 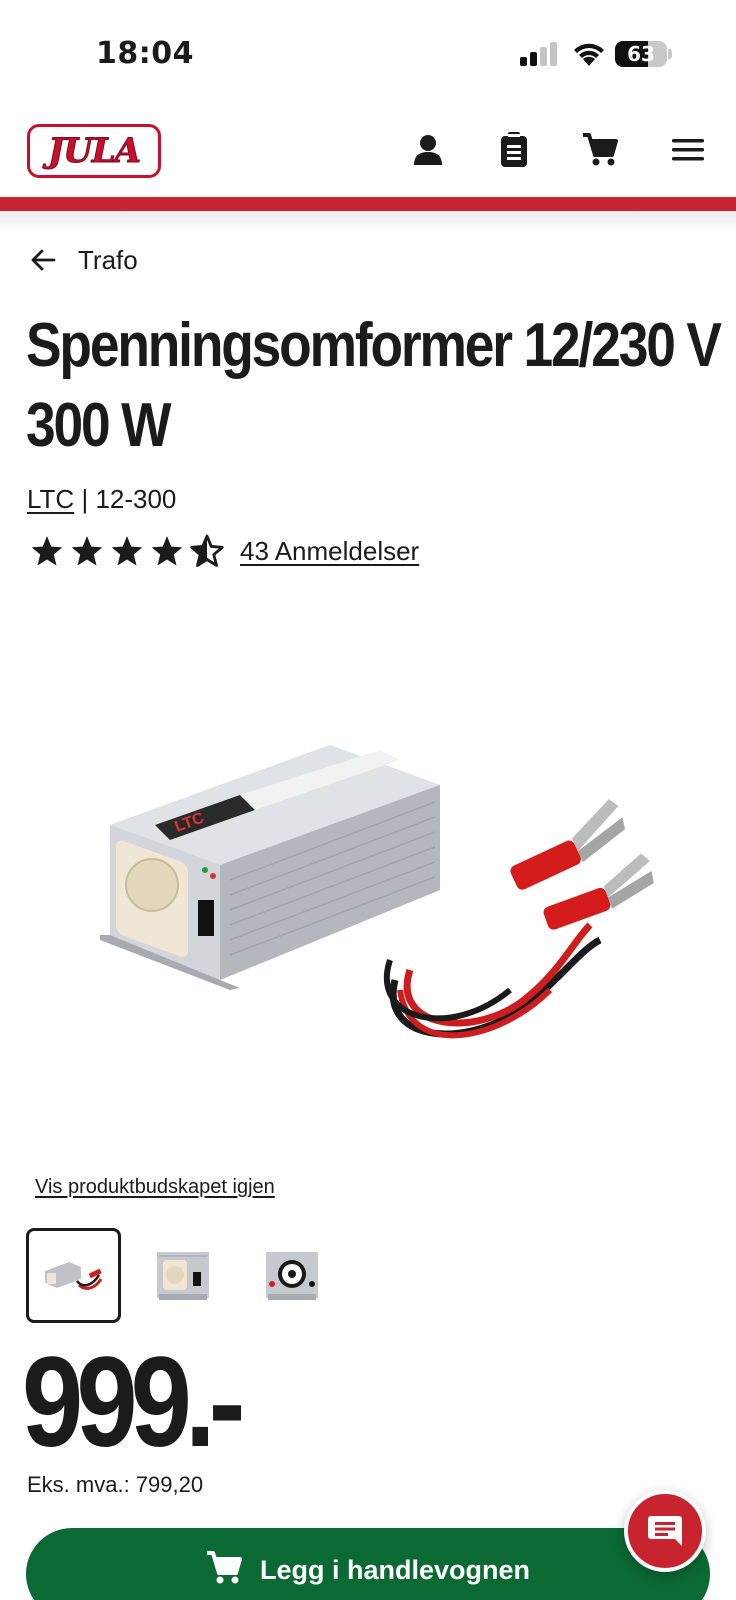 I want to click on brand-link: LTC, so click(x=50, y=499).